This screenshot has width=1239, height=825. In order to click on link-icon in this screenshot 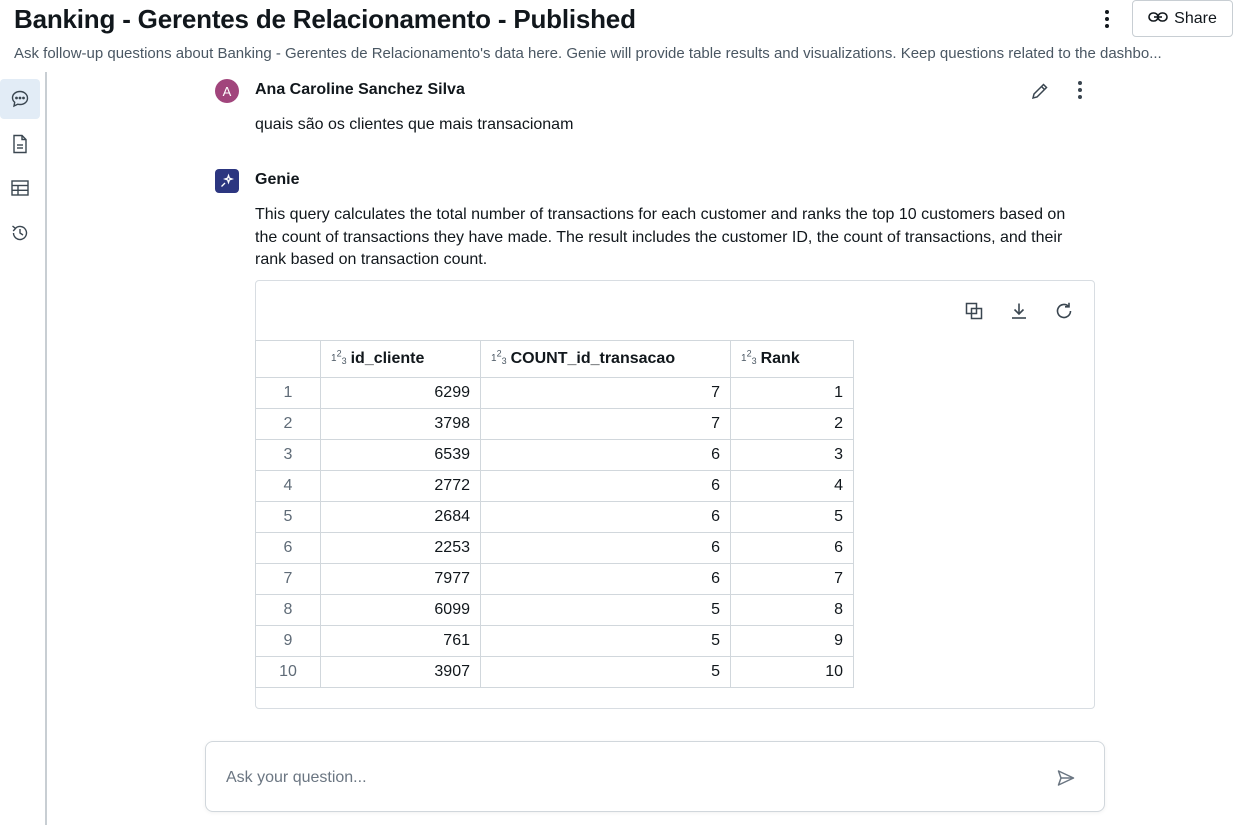, I will do `click(1158, 19)`.